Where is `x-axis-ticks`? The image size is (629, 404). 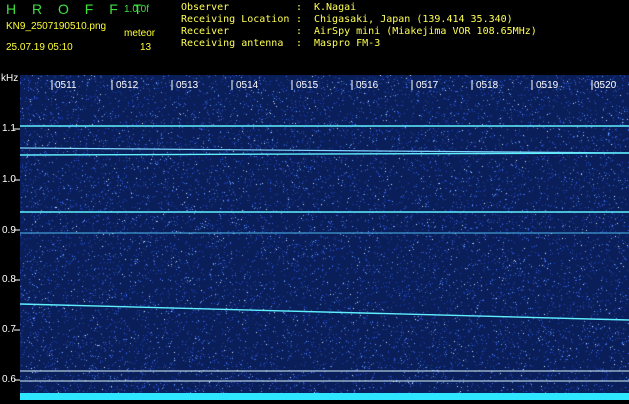 x-axis-ticks is located at coordinates (322, 85).